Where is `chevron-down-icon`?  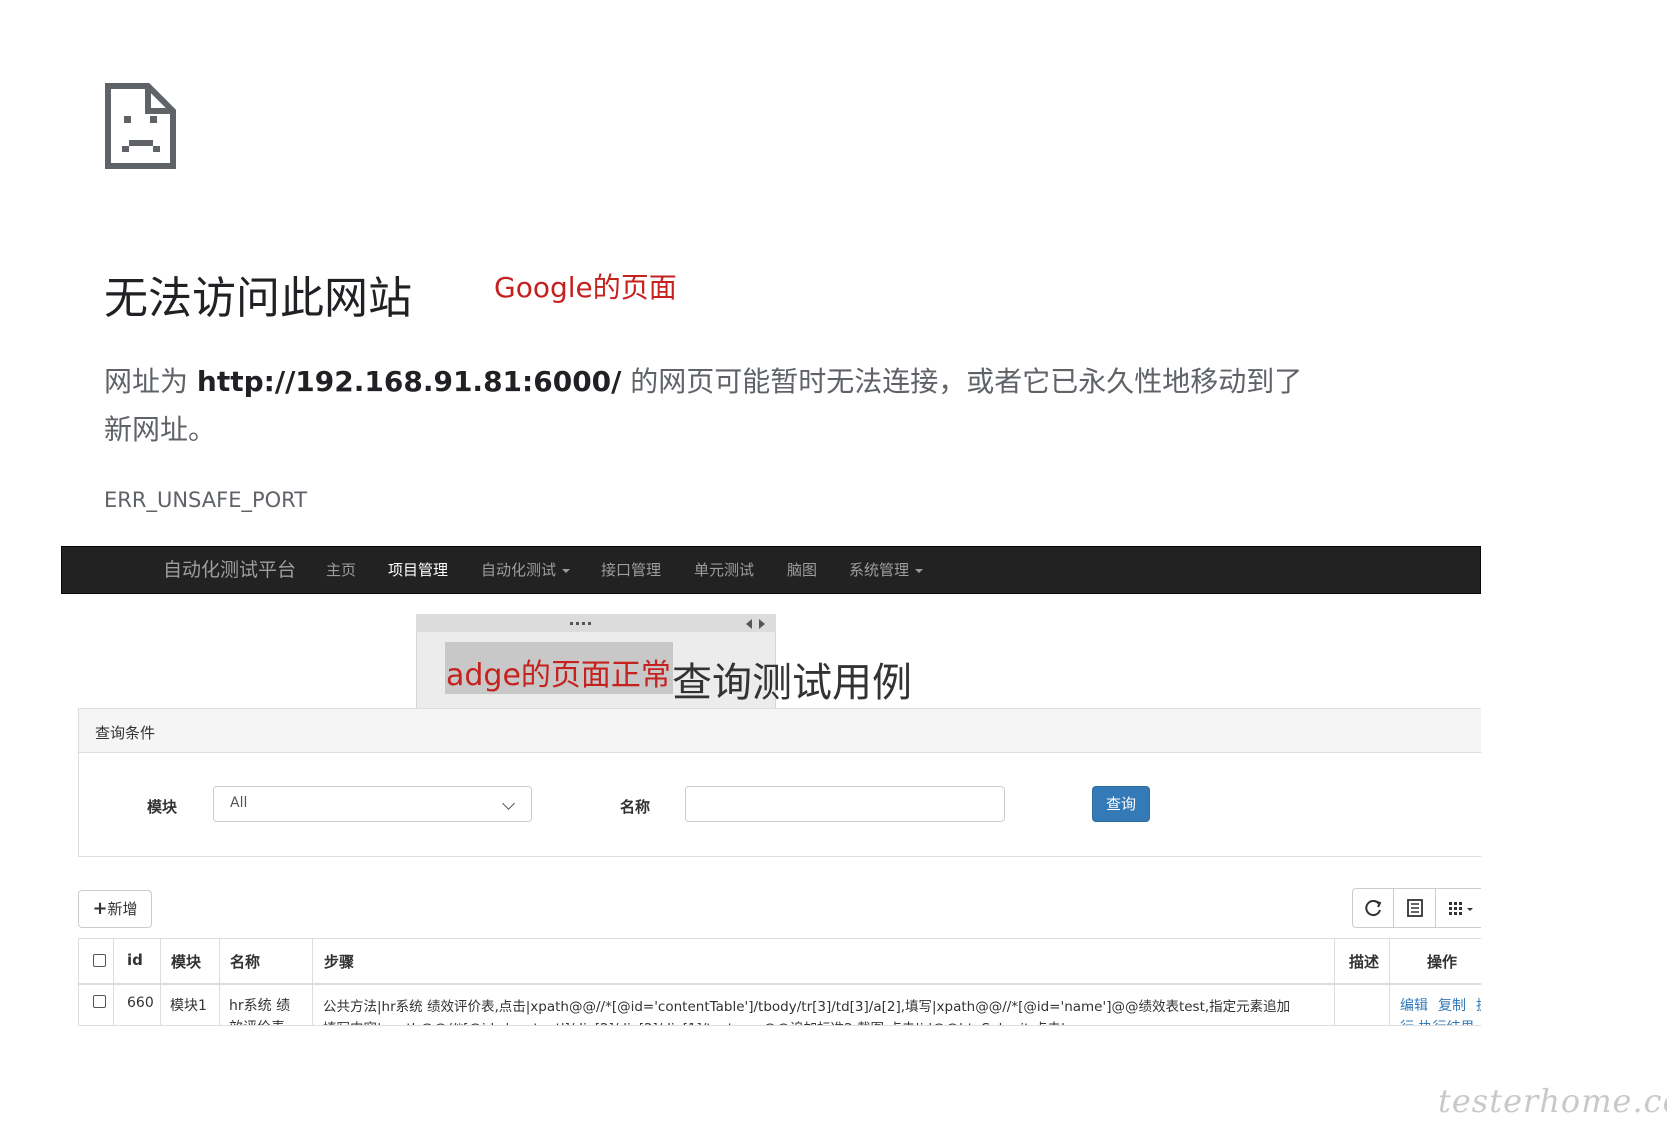
chevron-down-icon is located at coordinates (508, 803).